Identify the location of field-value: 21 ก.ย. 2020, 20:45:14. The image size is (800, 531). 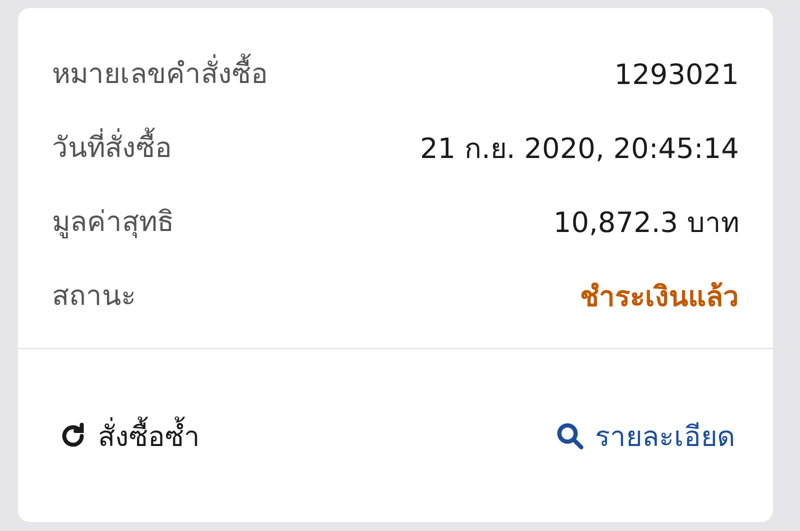
(579, 149).